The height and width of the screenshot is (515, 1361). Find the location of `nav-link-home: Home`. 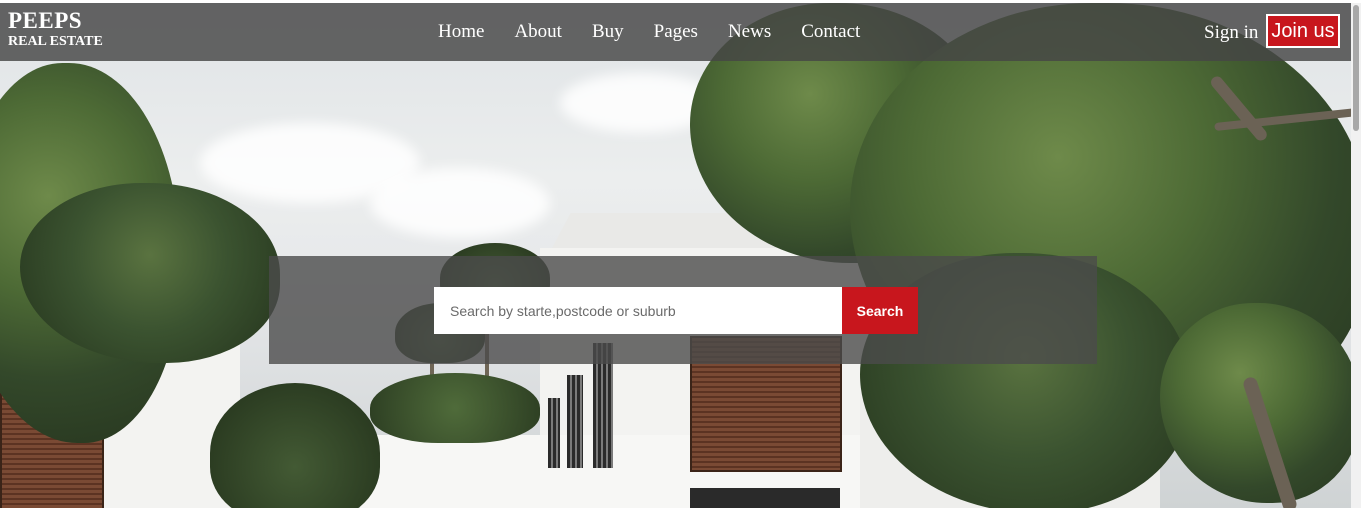

nav-link-home: Home is located at coordinates (461, 32).